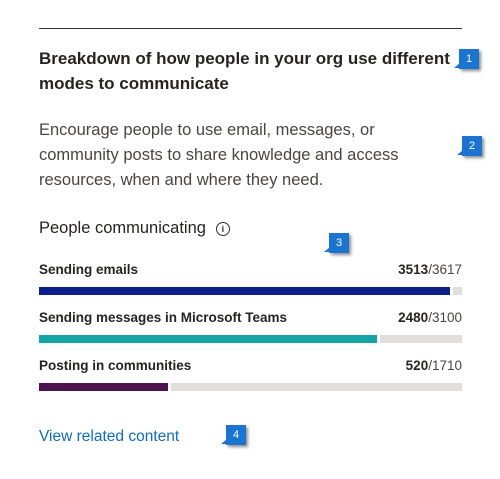 The width and height of the screenshot is (500, 479). What do you see at coordinates (445, 365) in the screenshot?
I see `metric-total: /1710` at bounding box center [445, 365].